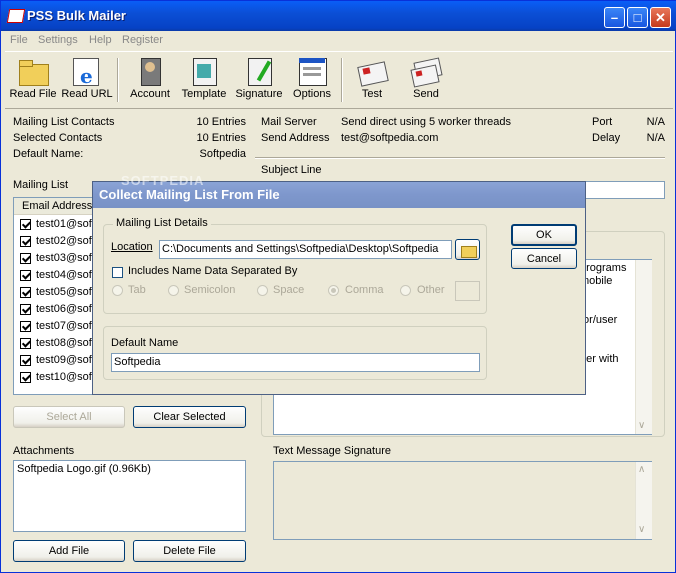 The width and height of the screenshot is (676, 573). Describe the element at coordinates (145, 343) in the screenshot. I see `default-name-label: Default Name` at that location.